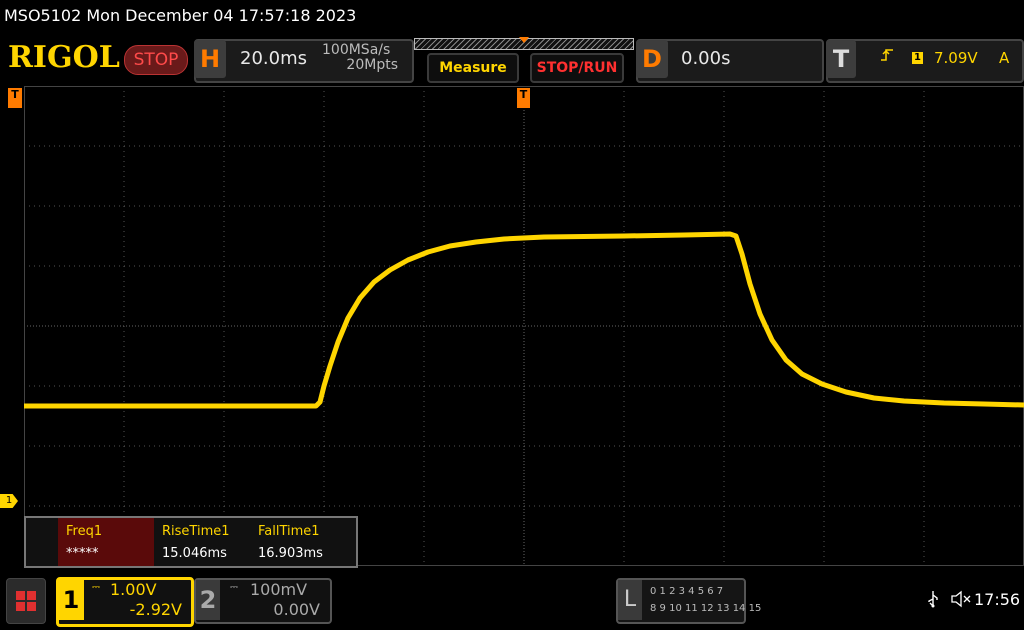 This screenshot has width=1024, height=630. I want to click on measurement-freq: Freq1 *****, so click(106, 542).